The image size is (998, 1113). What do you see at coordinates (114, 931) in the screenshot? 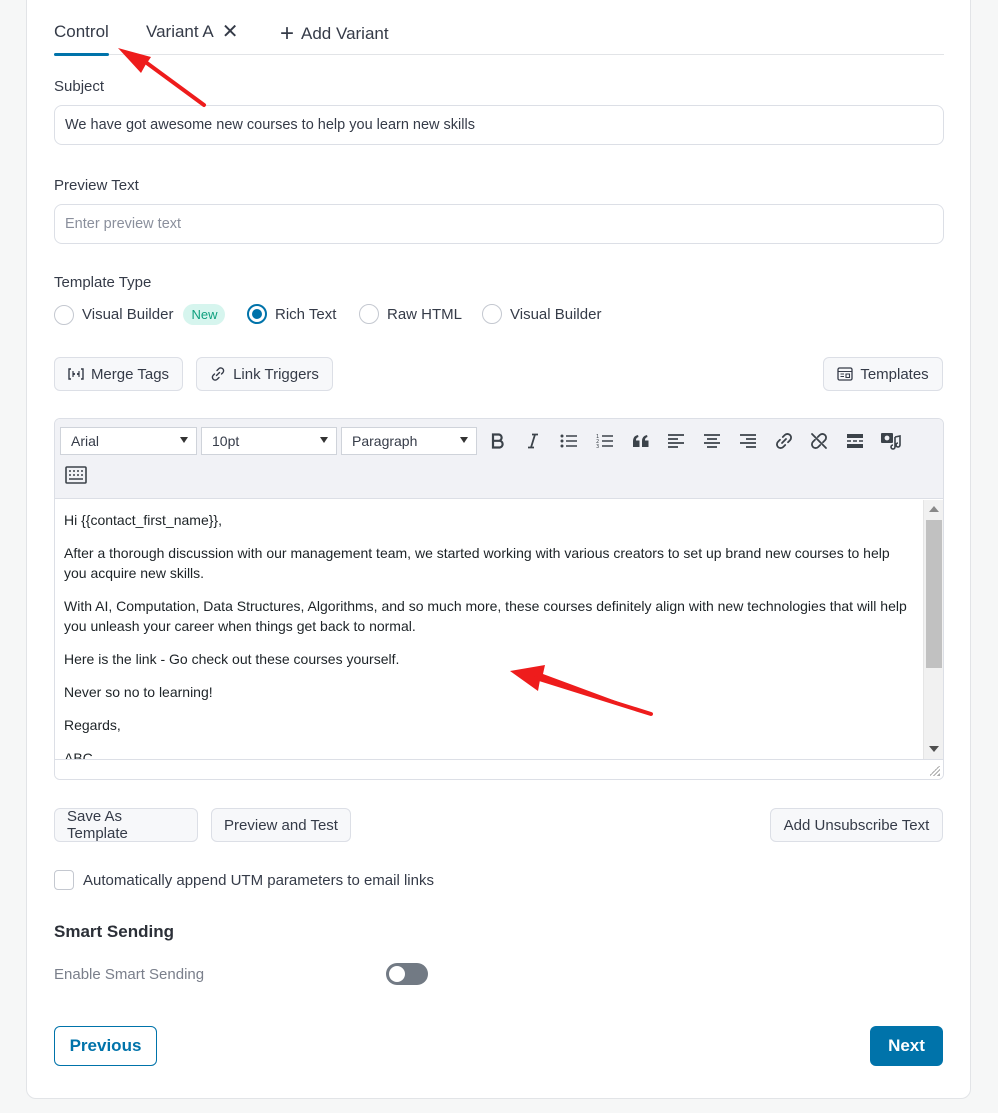
I see `smart-sending-heading: Smart Sending` at bounding box center [114, 931].